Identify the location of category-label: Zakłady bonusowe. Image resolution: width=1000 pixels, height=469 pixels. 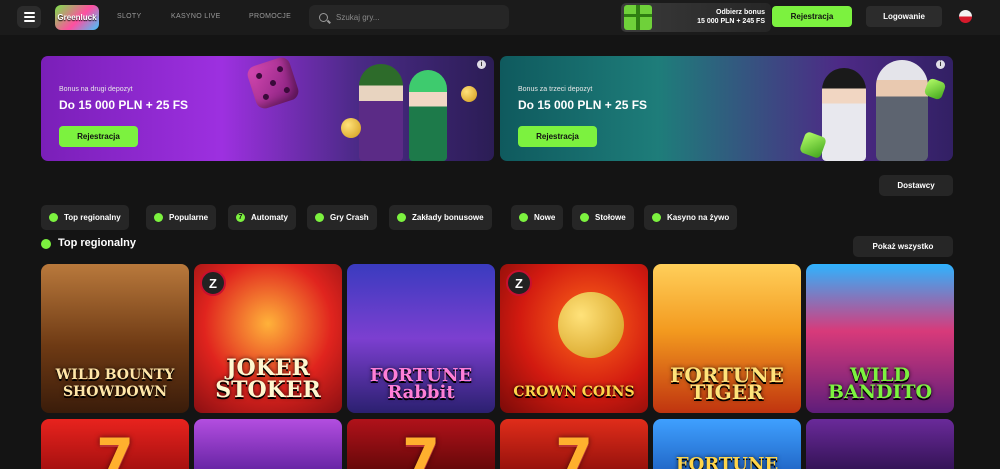
(448, 217).